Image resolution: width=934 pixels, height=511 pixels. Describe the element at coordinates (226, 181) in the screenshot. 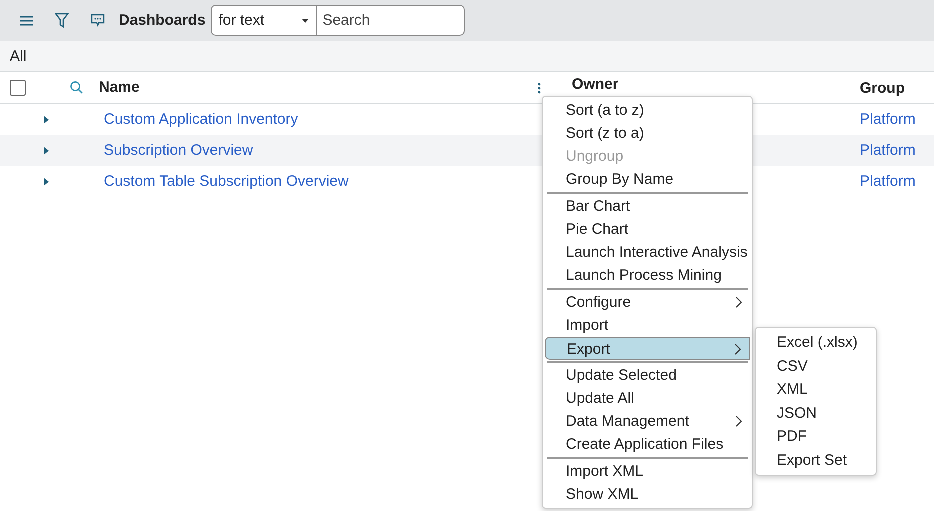

I see `name-link: Custom Table Subscription Overview` at that location.